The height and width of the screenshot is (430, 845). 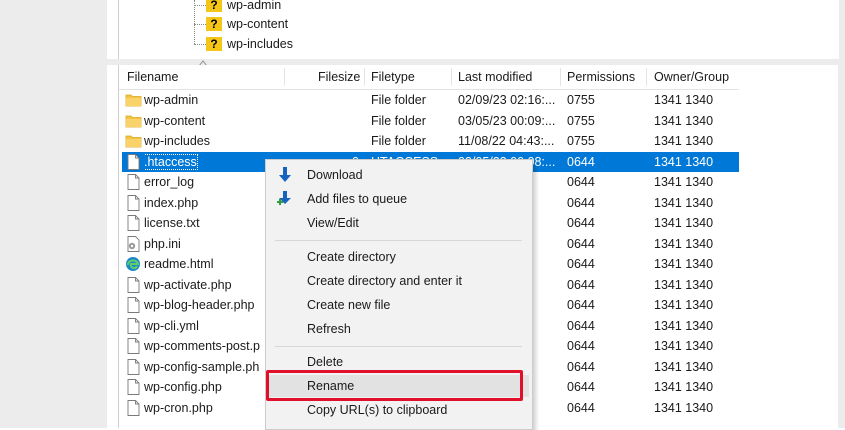 I want to click on file-name: .htaccess, so click(x=214, y=162).